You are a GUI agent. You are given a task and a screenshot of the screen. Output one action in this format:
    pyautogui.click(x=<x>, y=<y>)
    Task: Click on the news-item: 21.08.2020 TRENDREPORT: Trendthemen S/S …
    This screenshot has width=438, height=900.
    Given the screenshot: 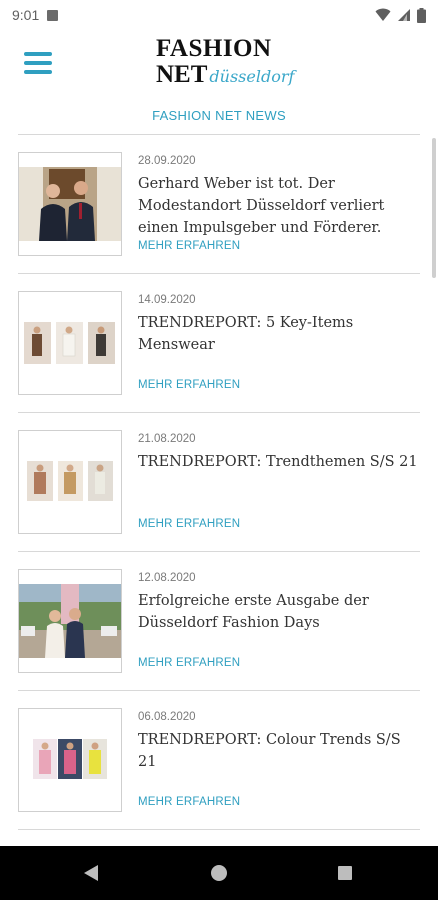 What is the action you would take?
    pyautogui.click(x=219, y=482)
    